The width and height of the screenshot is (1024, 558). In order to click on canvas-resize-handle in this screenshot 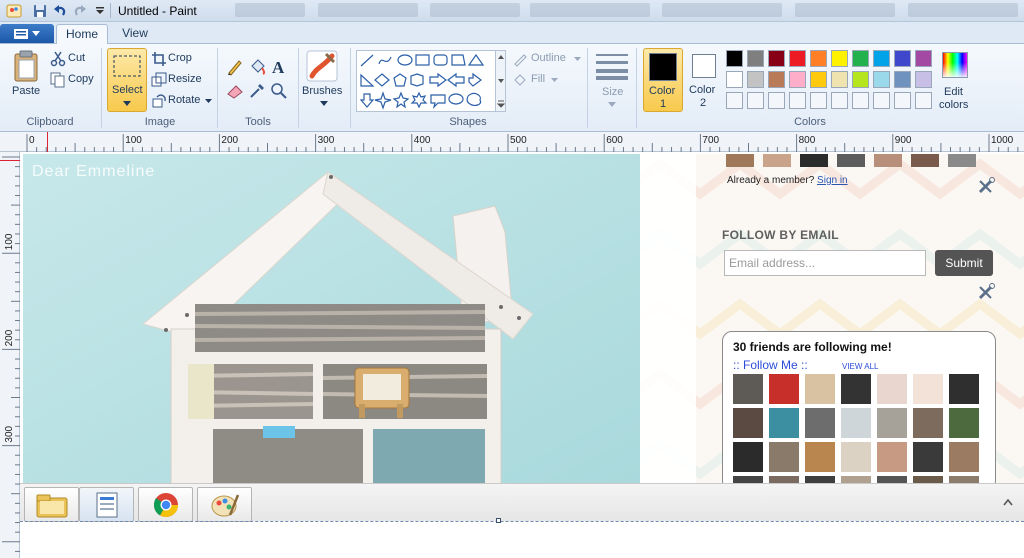, I will do `click(498, 520)`.